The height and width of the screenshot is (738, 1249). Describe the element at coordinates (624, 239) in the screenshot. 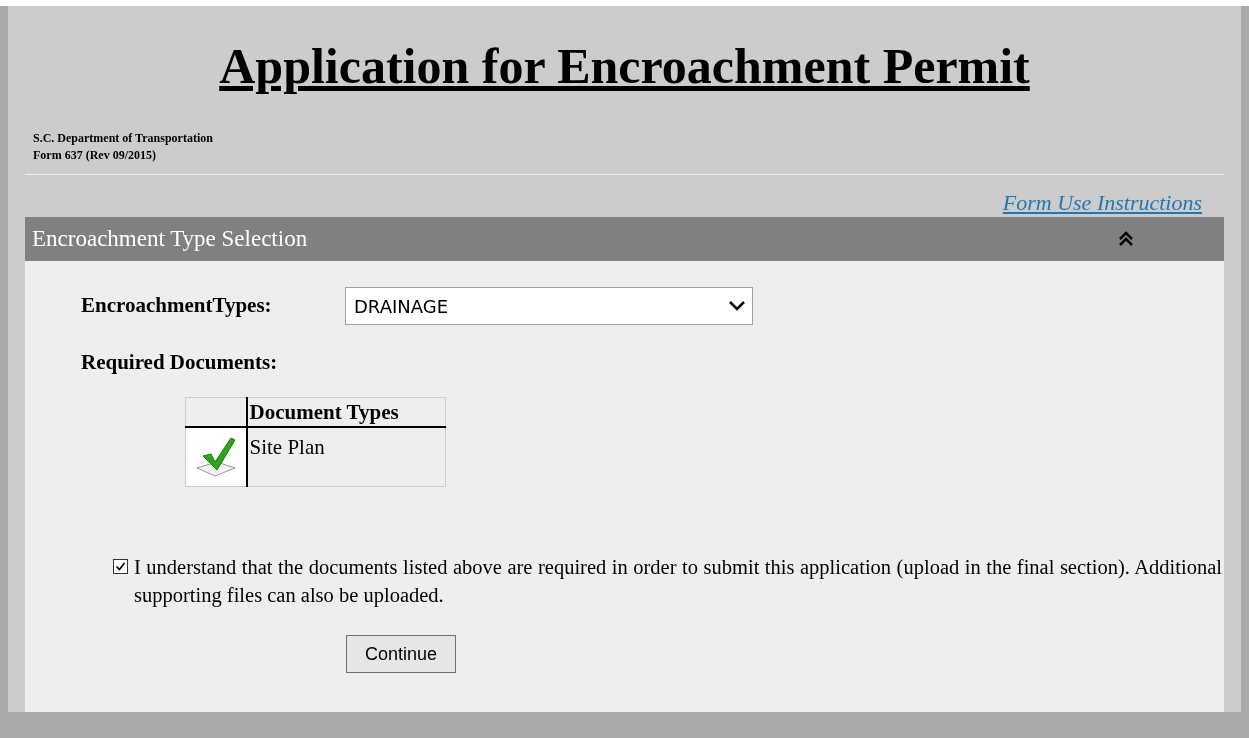

I see `section-header: Encroachment Type Selection` at that location.